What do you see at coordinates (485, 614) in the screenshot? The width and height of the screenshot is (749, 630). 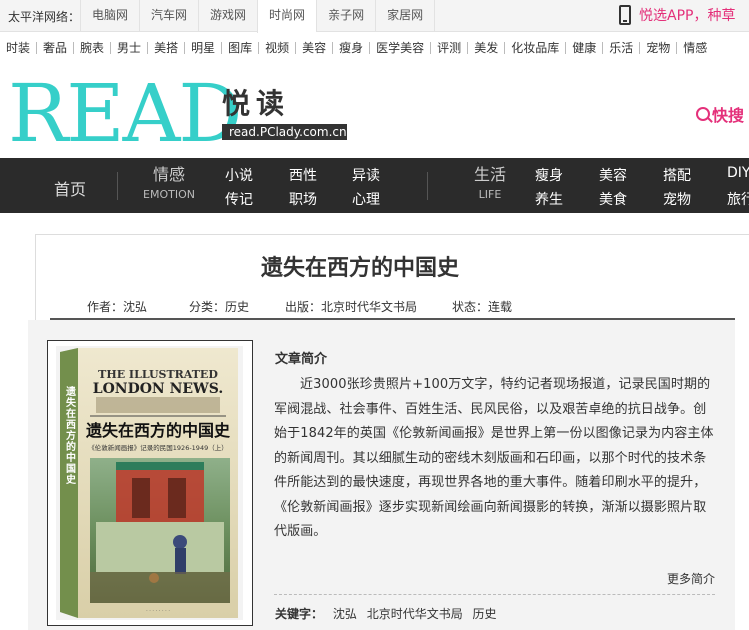 I see `keyword-link: 历史` at bounding box center [485, 614].